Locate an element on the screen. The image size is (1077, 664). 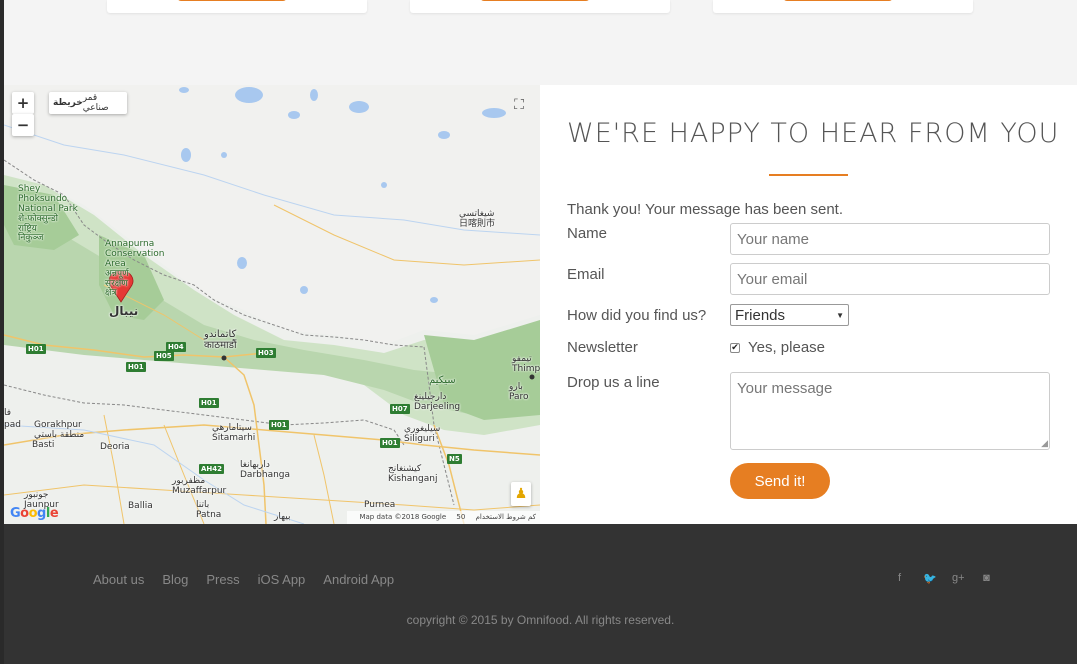
top-section is located at coordinates (540, 42).